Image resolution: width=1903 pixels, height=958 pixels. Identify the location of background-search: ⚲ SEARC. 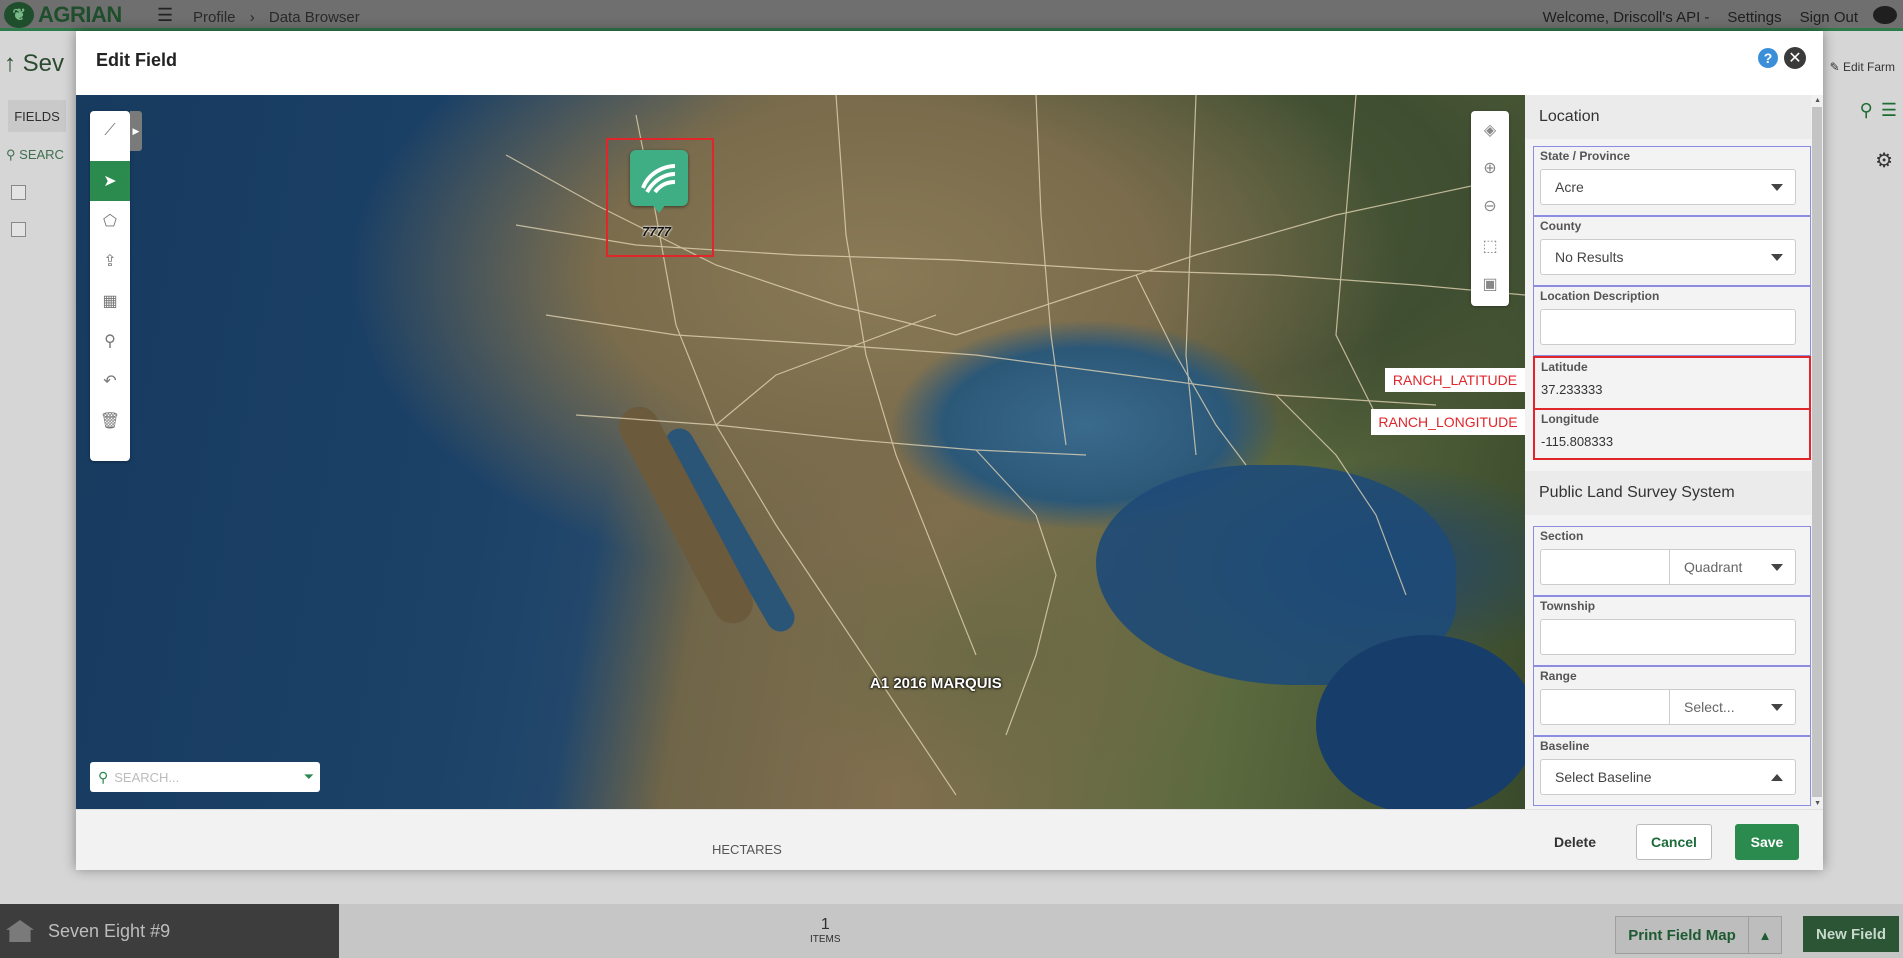
(35, 155).